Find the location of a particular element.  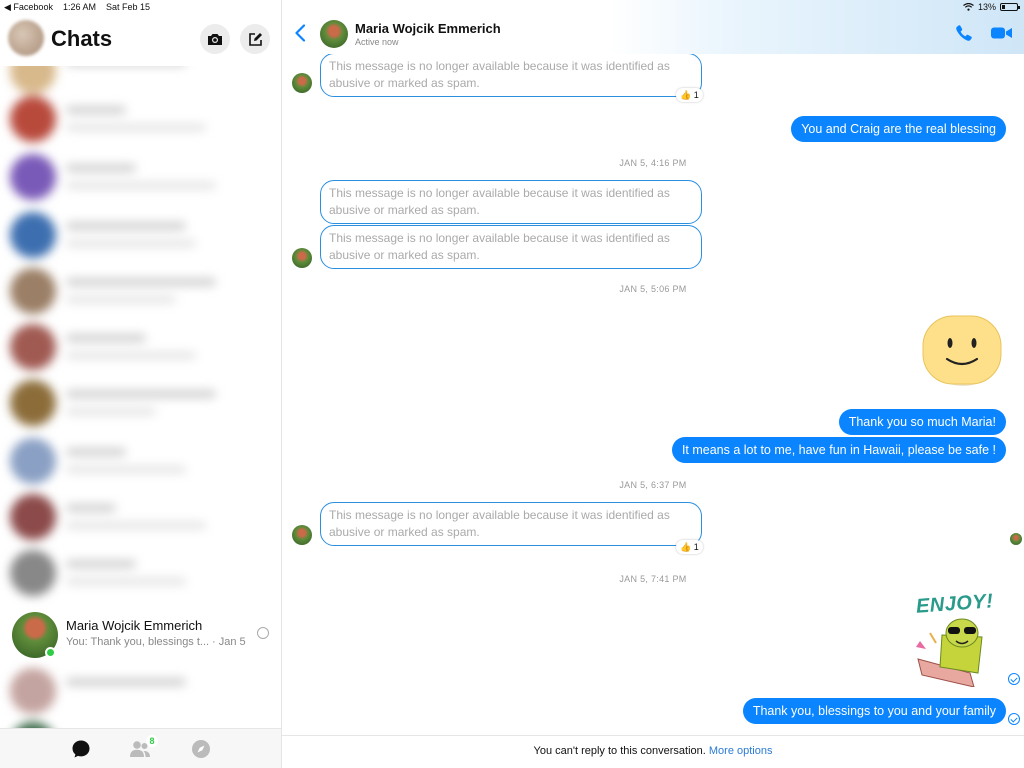

sidebar-title: Chats is located at coordinates (82, 38).